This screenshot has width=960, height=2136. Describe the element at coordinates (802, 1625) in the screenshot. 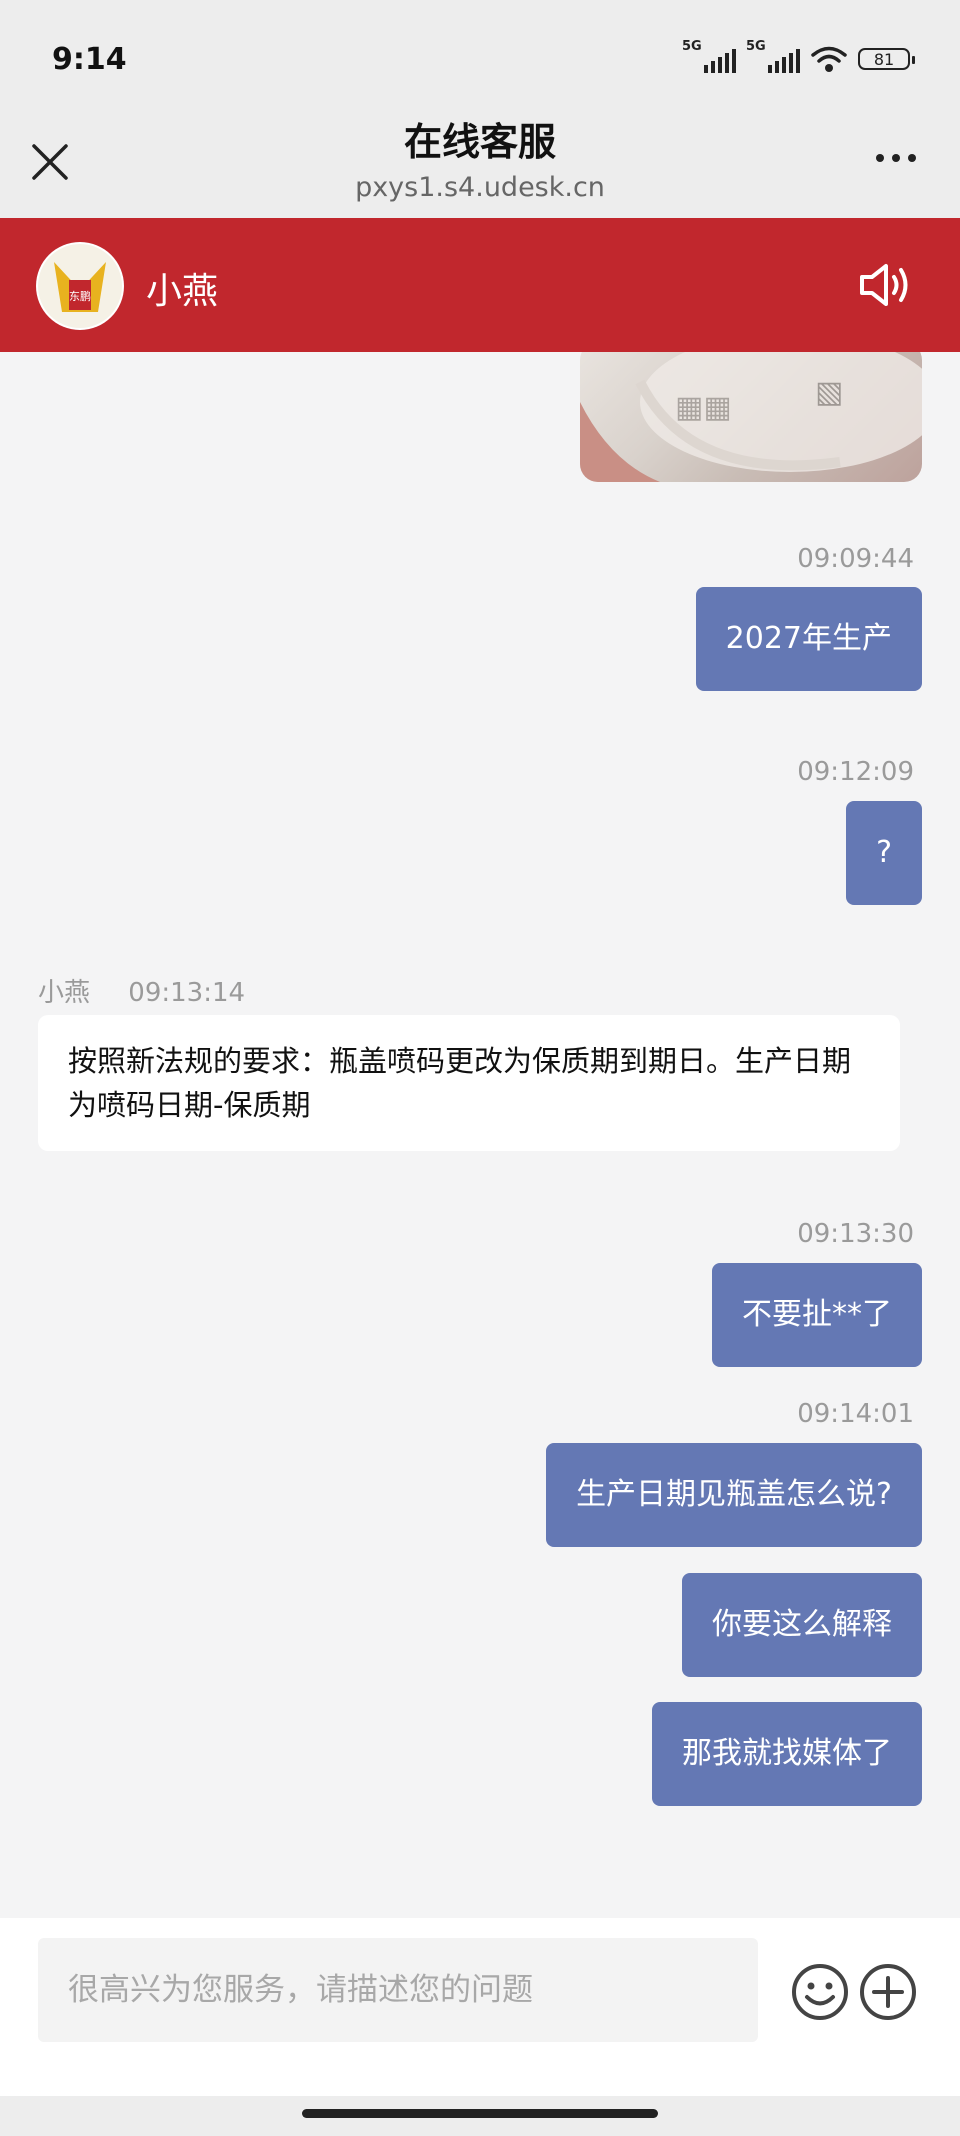

I see `my-message-bubble: 你要这么解释` at that location.